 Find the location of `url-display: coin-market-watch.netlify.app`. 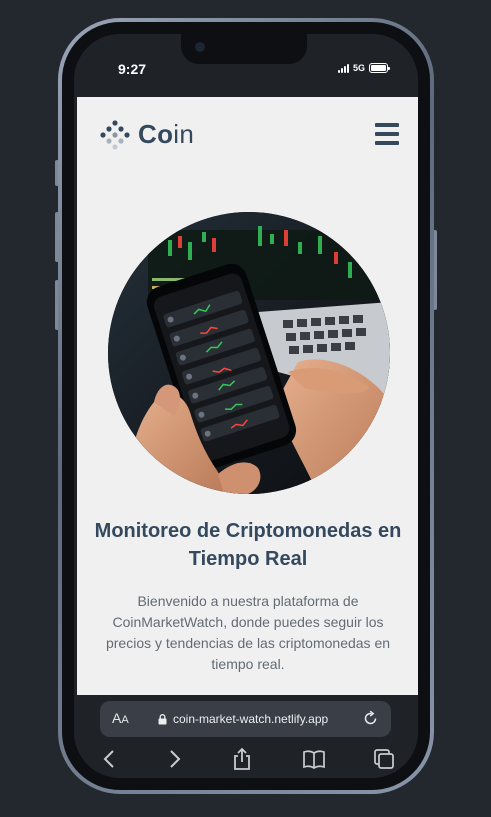

url-display: coin-market-watch.netlify.app is located at coordinates (243, 719).